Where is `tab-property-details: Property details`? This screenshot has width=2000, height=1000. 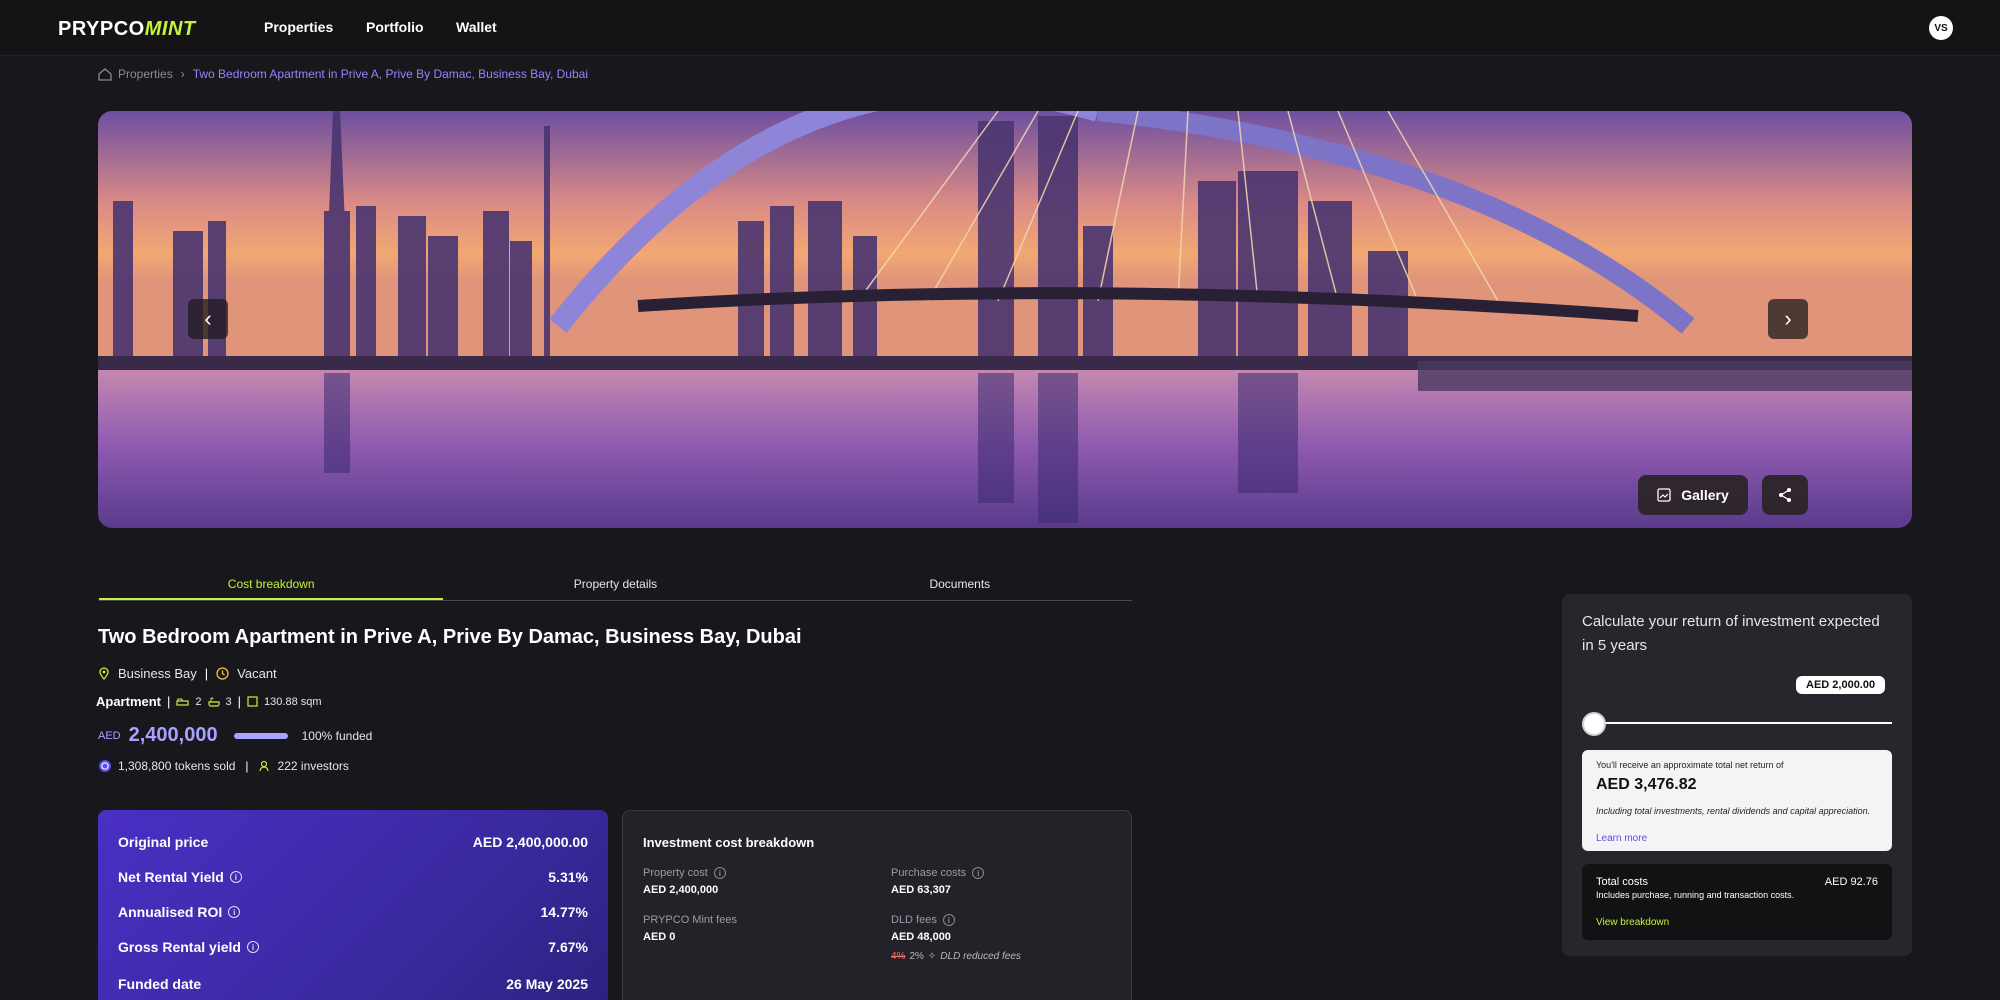 tab-property-details: Property details is located at coordinates (615, 586).